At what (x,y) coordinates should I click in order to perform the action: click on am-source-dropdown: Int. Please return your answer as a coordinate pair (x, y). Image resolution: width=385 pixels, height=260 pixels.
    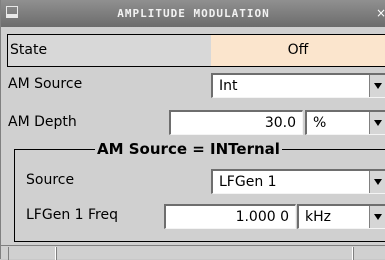
    Looking at the image, I should click on (298, 85).